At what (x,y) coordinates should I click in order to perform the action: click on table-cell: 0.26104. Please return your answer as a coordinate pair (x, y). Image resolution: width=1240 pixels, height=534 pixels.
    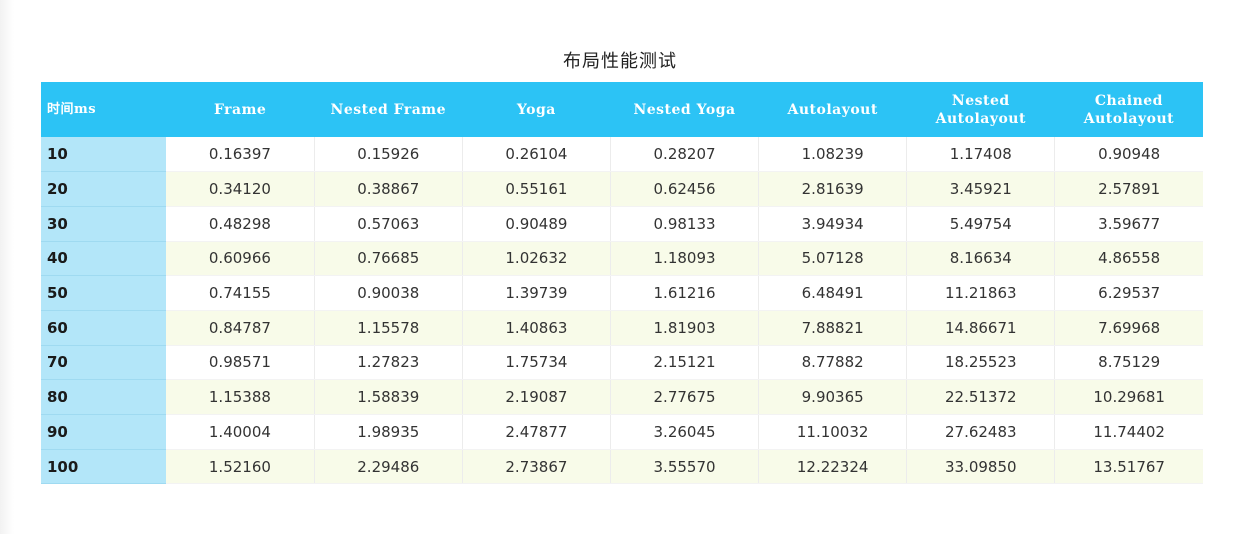
    Looking at the image, I should click on (536, 155).